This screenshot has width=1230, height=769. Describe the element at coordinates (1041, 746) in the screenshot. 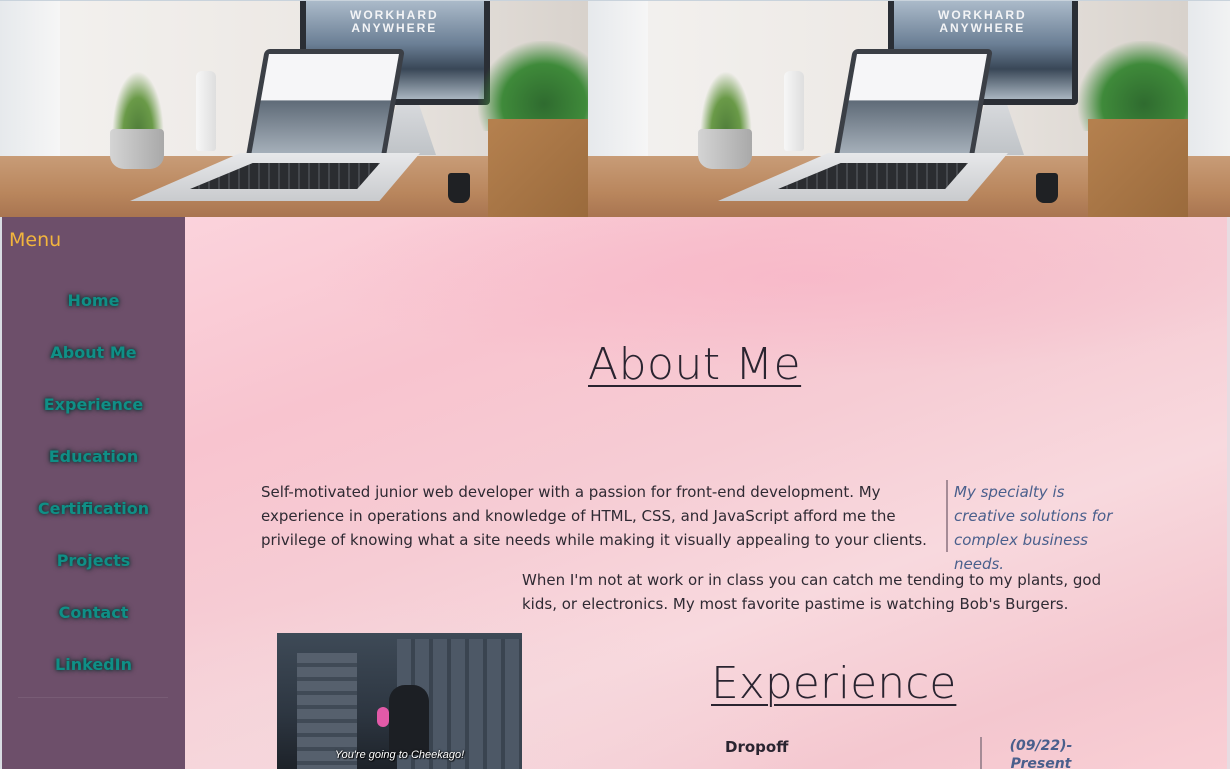

I see `job-date-start: (09/22)-` at that location.